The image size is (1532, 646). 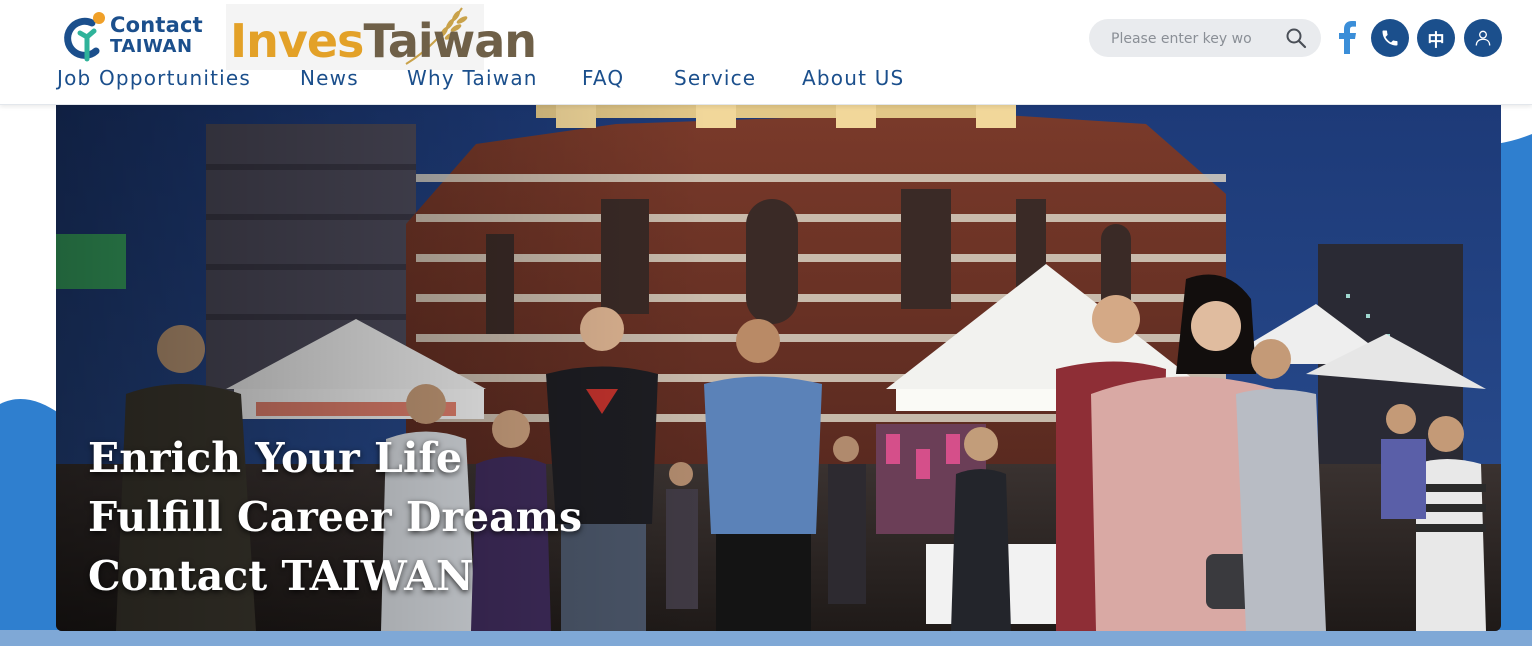 What do you see at coordinates (151, 46) in the screenshot?
I see `logo-taiwan-text: TAIWAN` at bounding box center [151, 46].